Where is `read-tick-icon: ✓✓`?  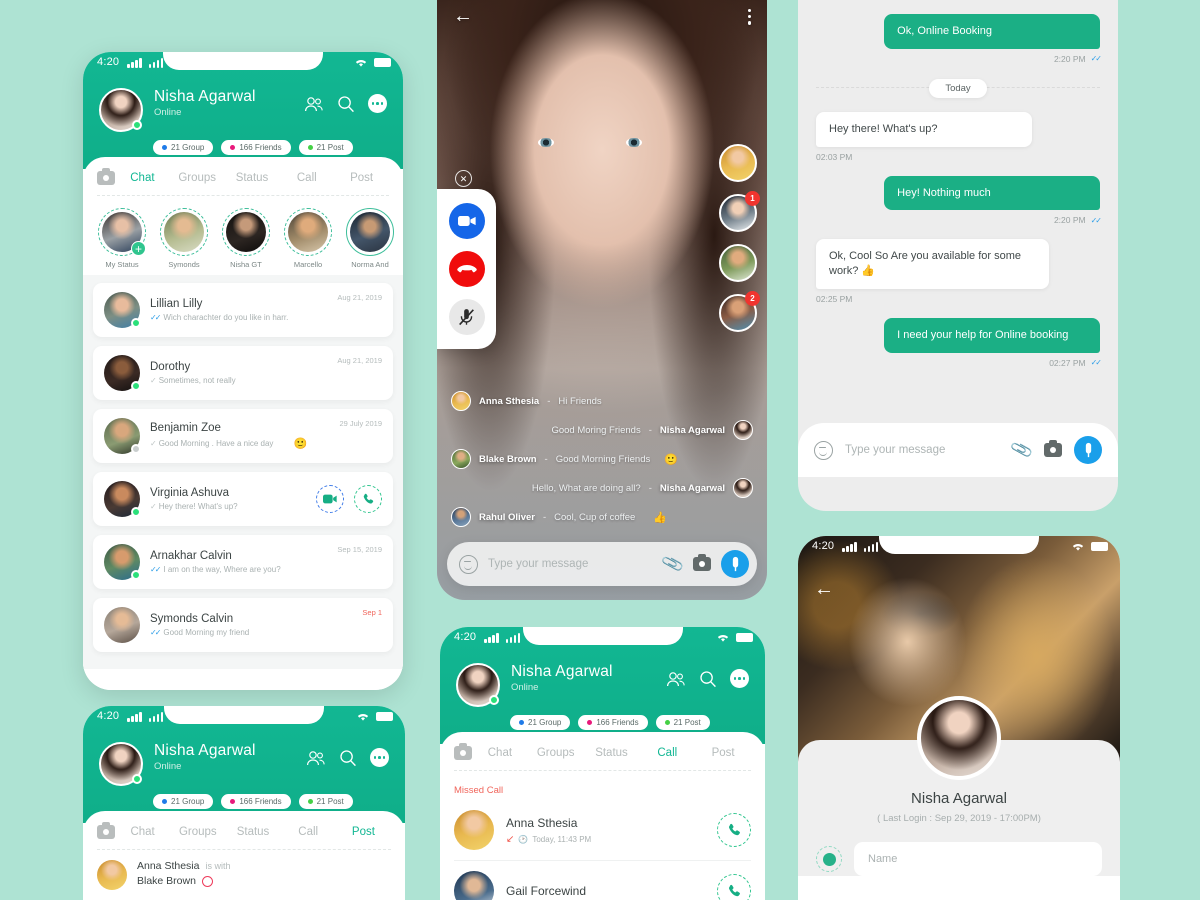
read-tick-icon: ✓✓ is located at coordinates (155, 632).